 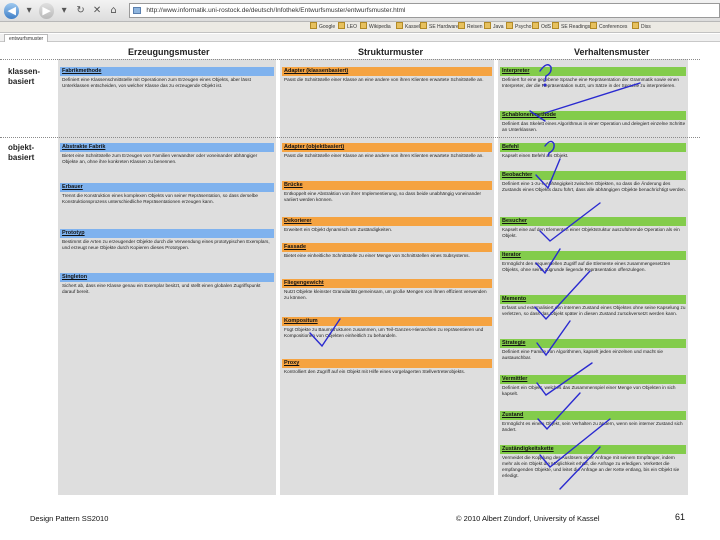 I want to click on page-number: 61, so click(x=680, y=517).